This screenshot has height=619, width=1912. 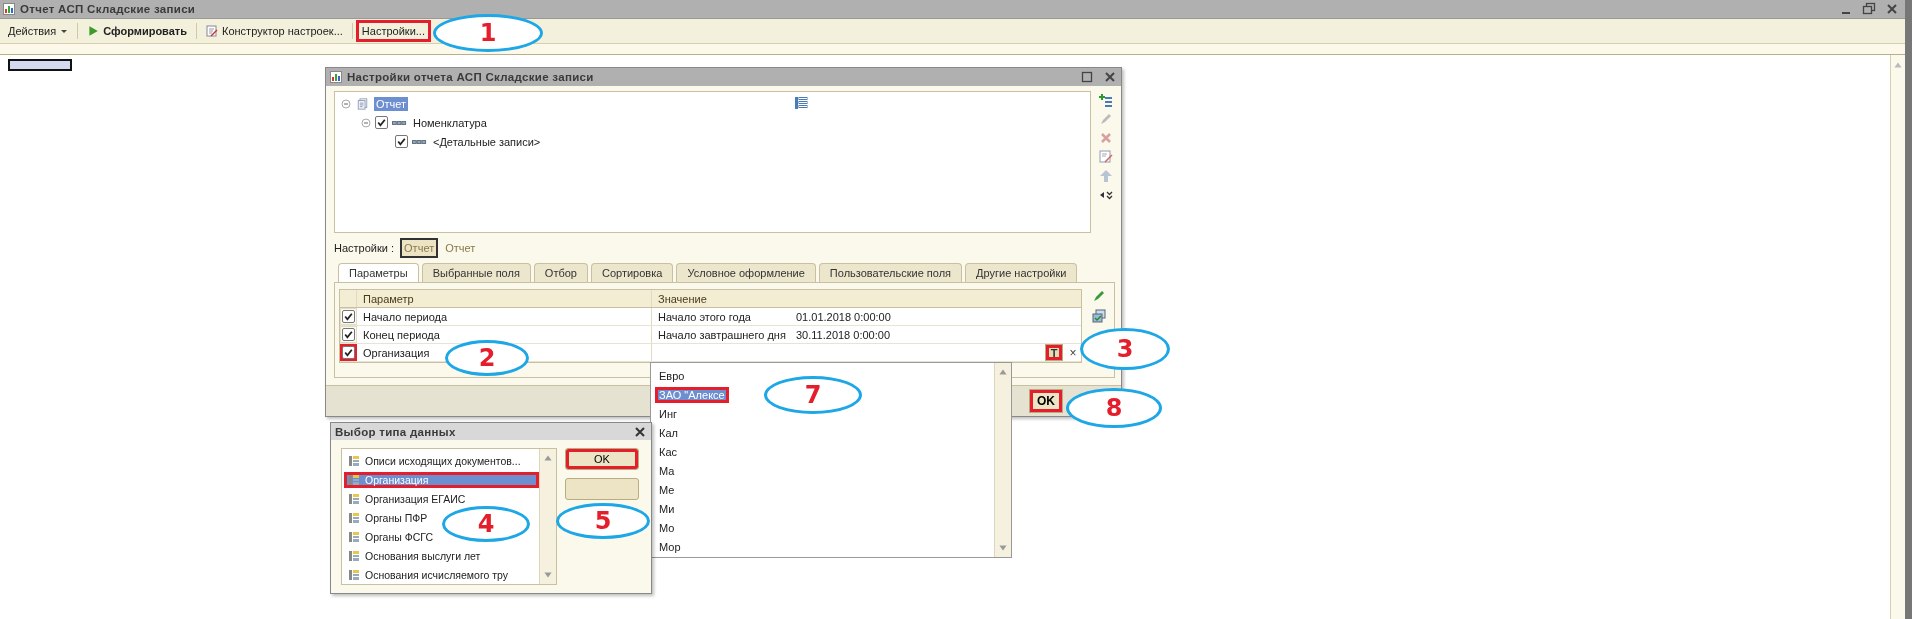 What do you see at coordinates (396, 352) in the screenshot?
I see `parameter-name: Организация` at bounding box center [396, 352].